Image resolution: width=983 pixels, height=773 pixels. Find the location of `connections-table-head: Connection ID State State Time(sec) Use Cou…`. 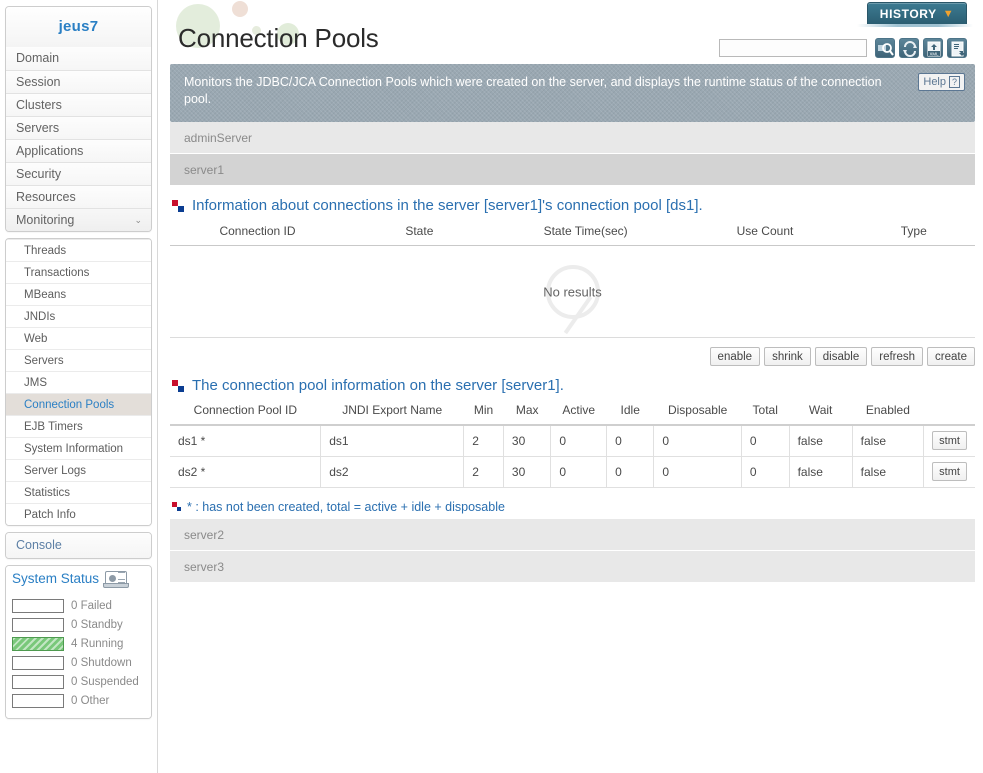

connections-table-head: Connection ID State State Time(sec) Use Cou… is located at coordinates (572, 232).